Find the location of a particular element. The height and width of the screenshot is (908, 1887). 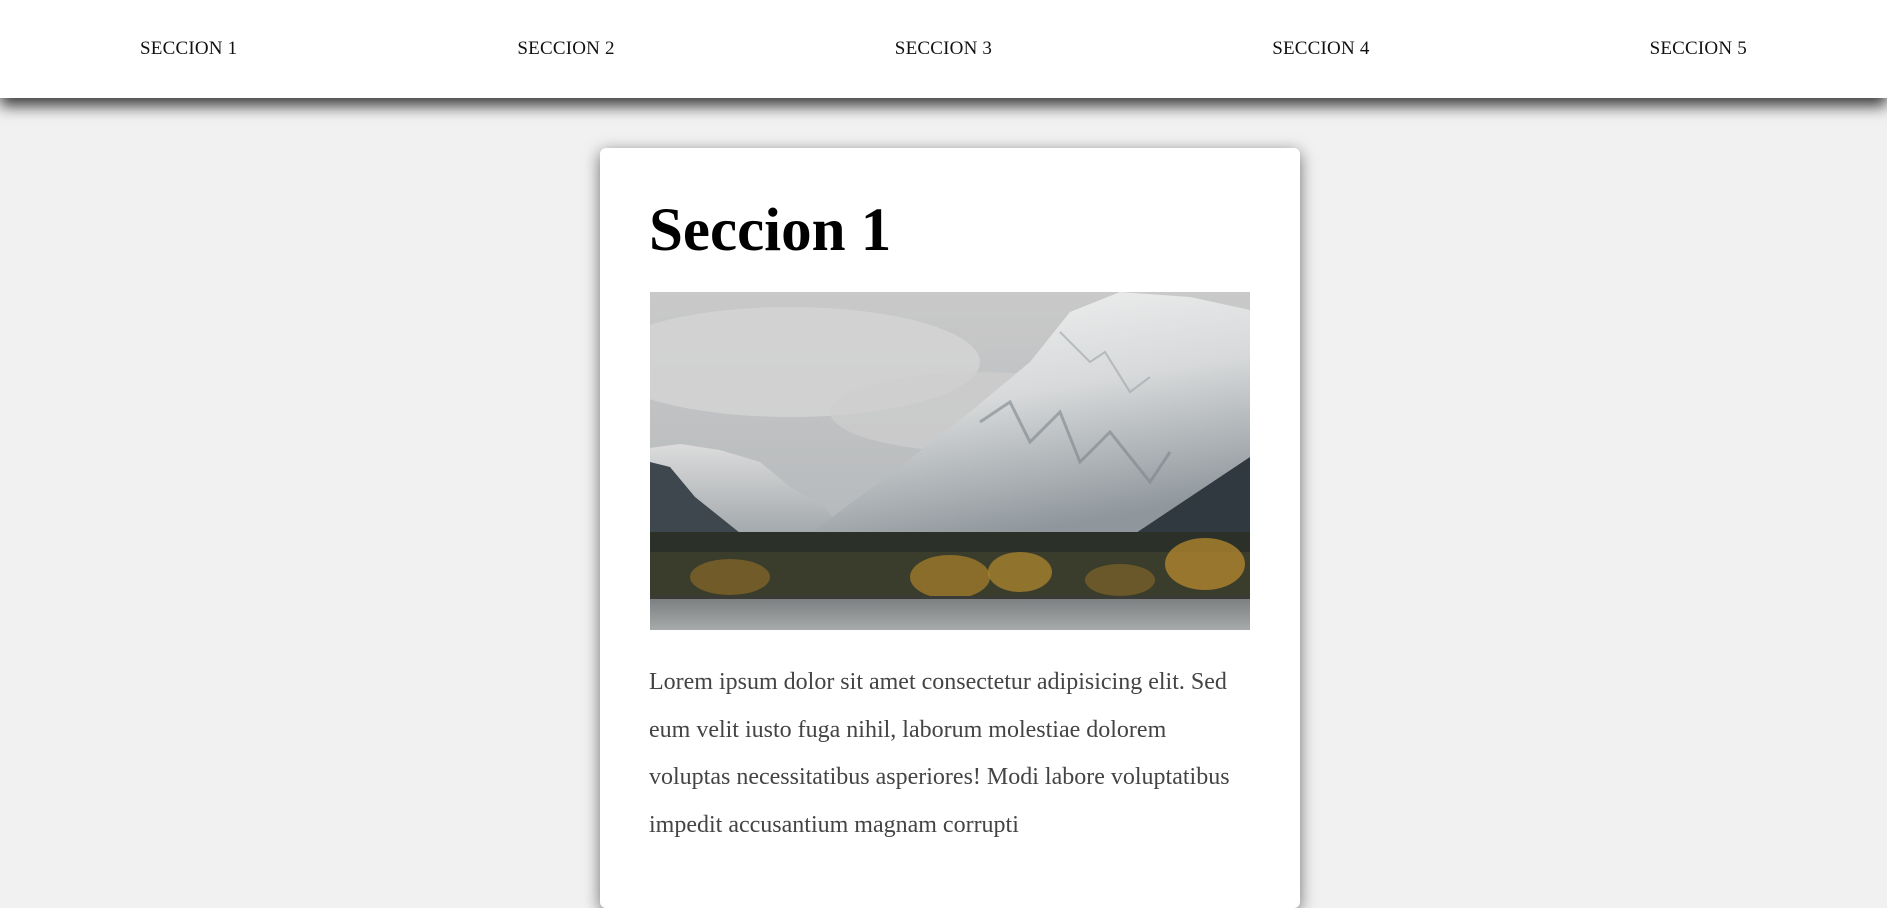

nav-link-seccion-5: SECCION 5 is located at coordinates (1698, 49).